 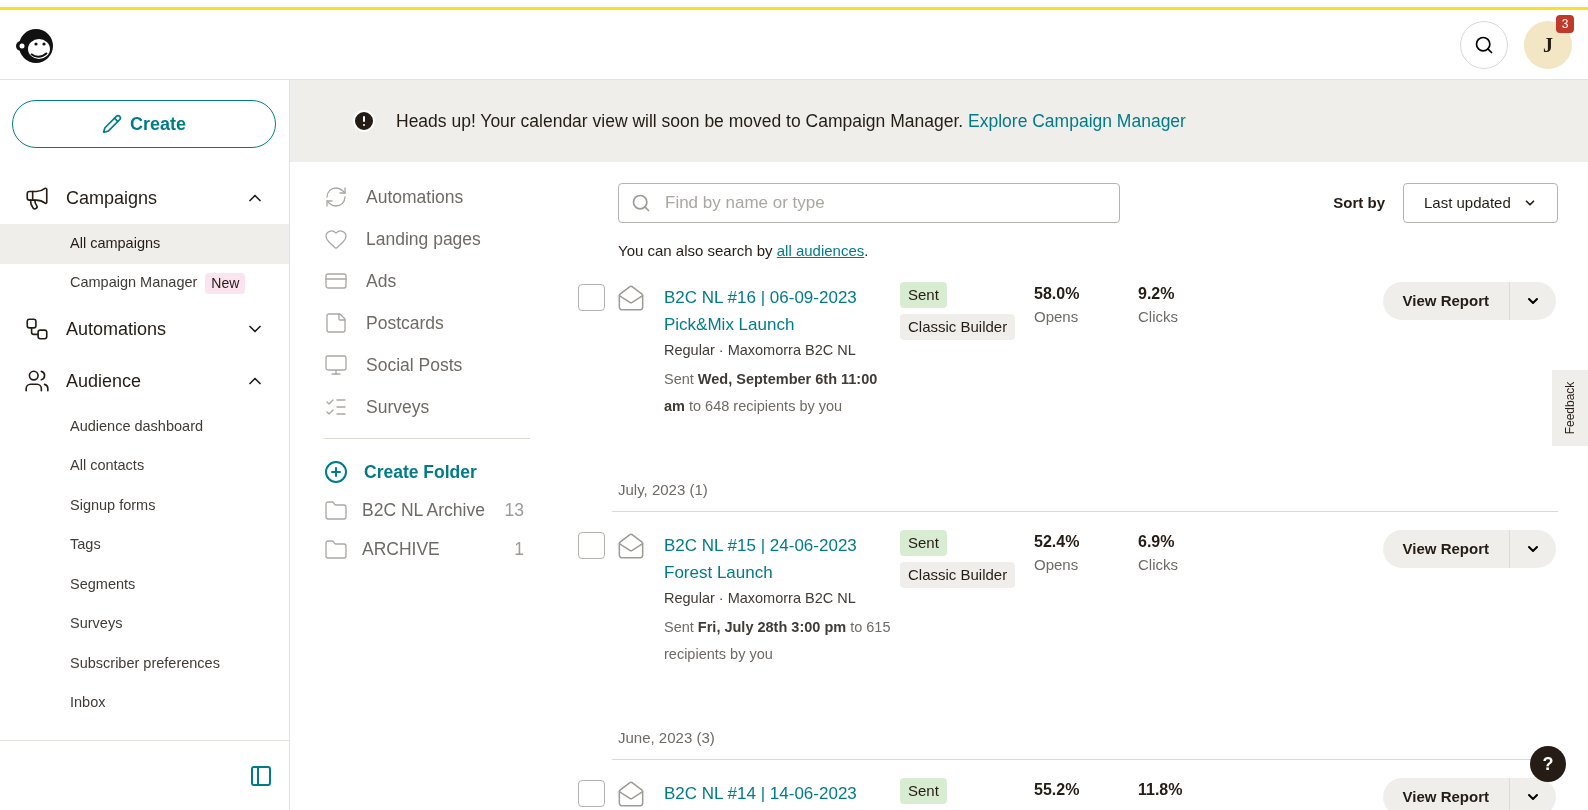 What do you see at coordinates (144, 466) in the screenshot?
I see `nav-item: All contacts` at bounding box center [144, 466].